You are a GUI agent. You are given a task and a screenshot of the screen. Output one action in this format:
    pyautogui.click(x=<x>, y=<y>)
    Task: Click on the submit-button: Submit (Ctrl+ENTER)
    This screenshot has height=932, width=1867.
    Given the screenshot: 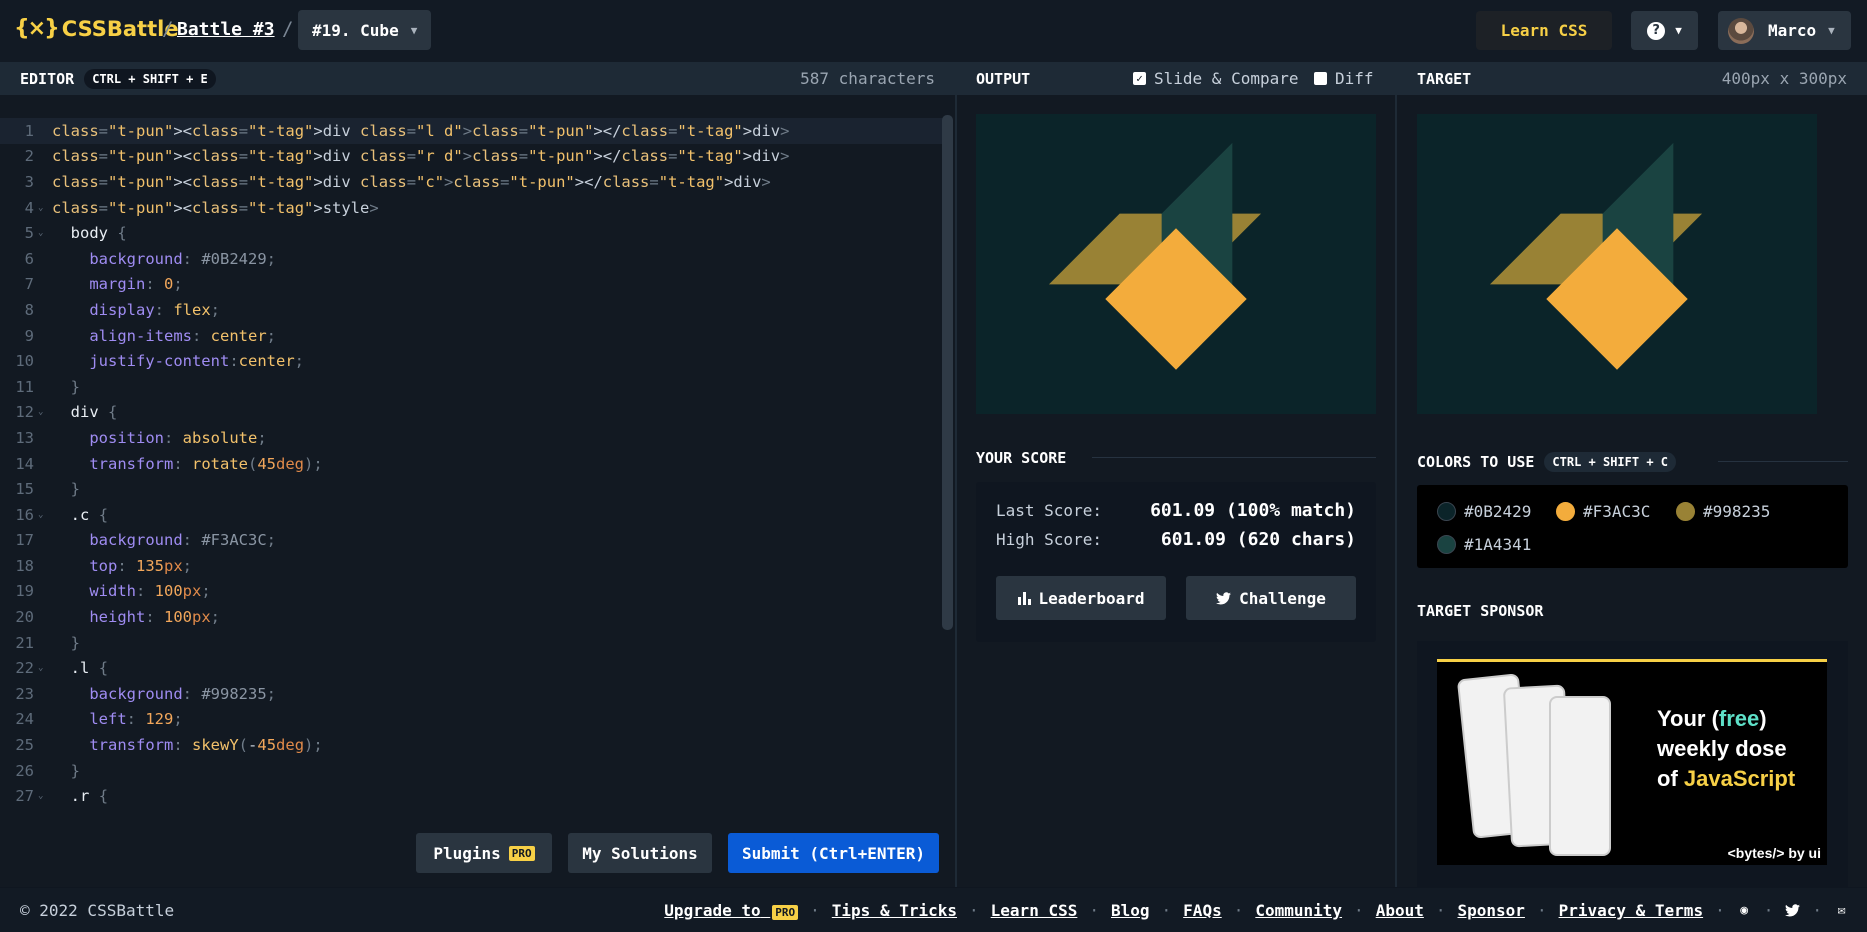 What is the action you would take?
    pyautogui.click(x=833, y=853)
    